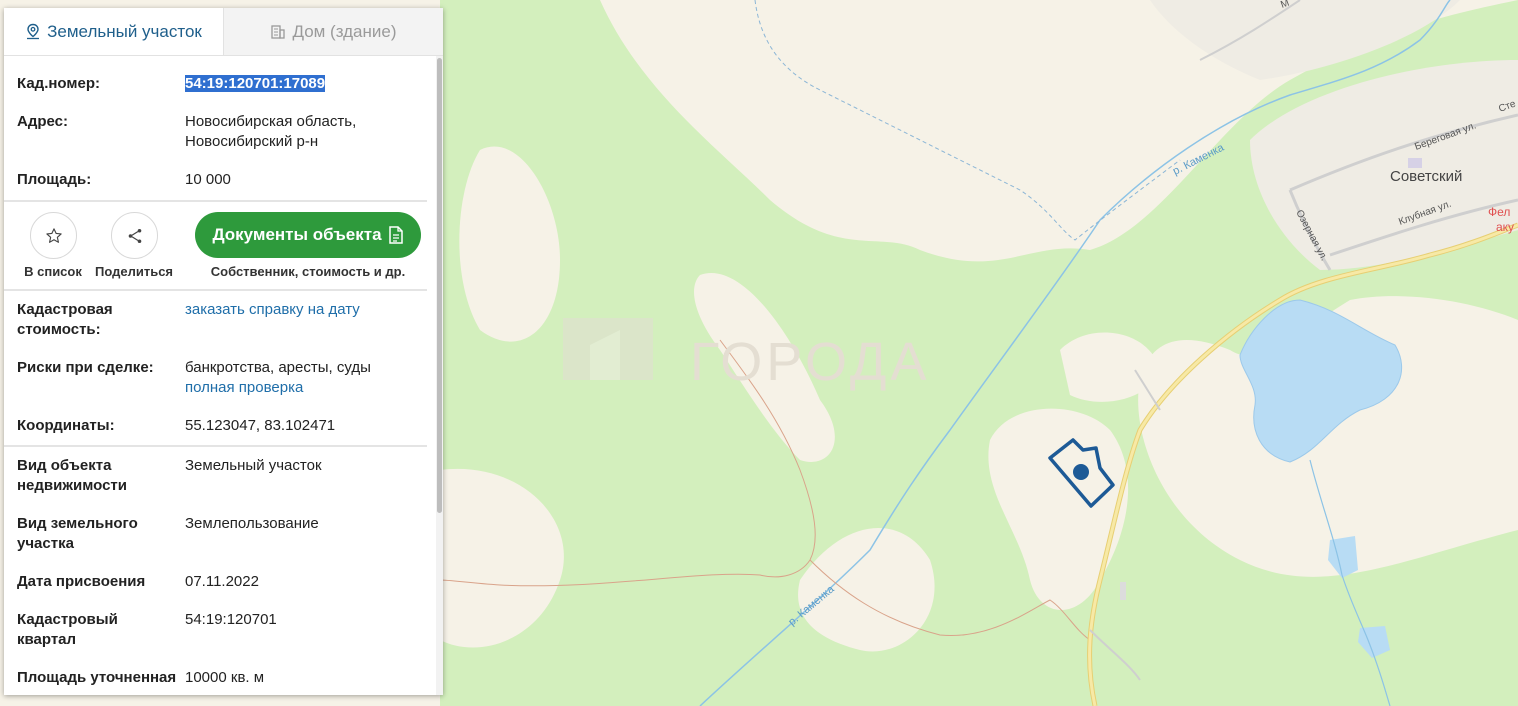 The height and width of the screenshot is (706, 1518). Describe the element at coordinates (222, 581) in the screenshot. I see `date-value: 07.11.2022` at that location.